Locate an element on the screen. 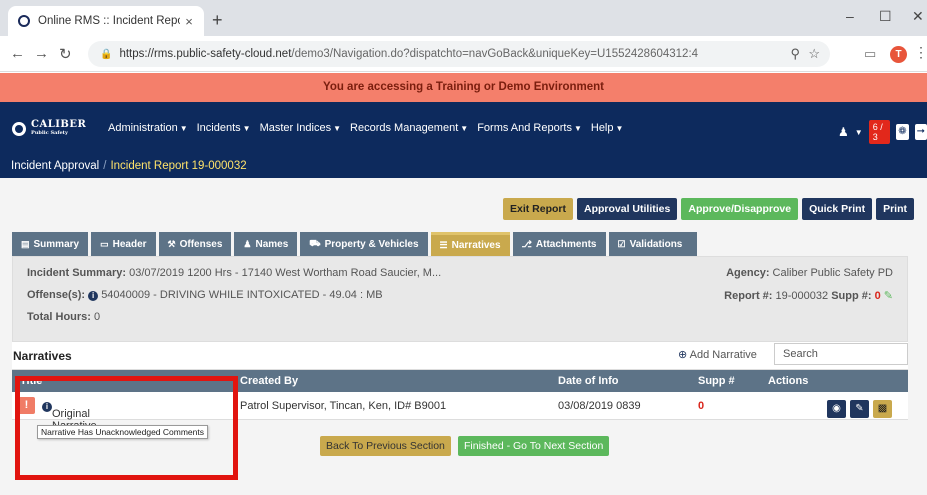  browser-tab: Online RMS :: Incident Report × is located at coordinates (106, 21).